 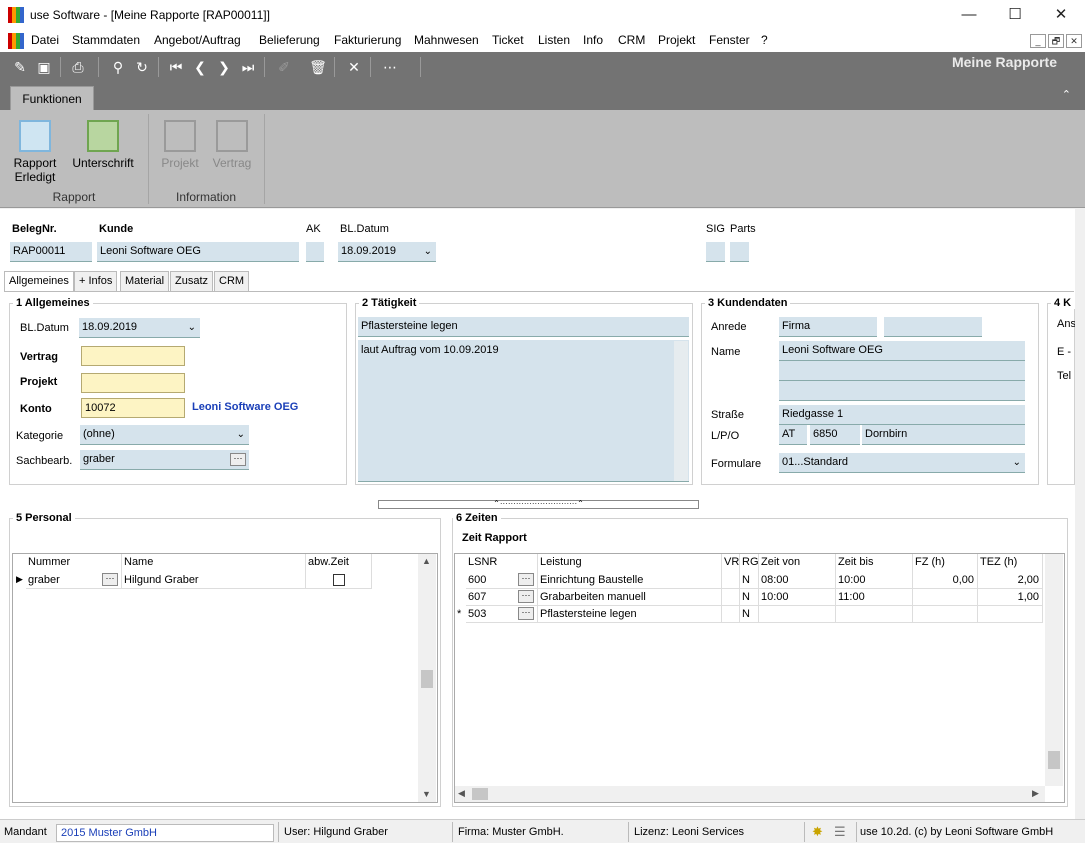 What do you see at coordinates (502, 597) in the screenshot?
I see `zeiten-cell-lsnr: 607 ···` at bounding box center [502, 597].